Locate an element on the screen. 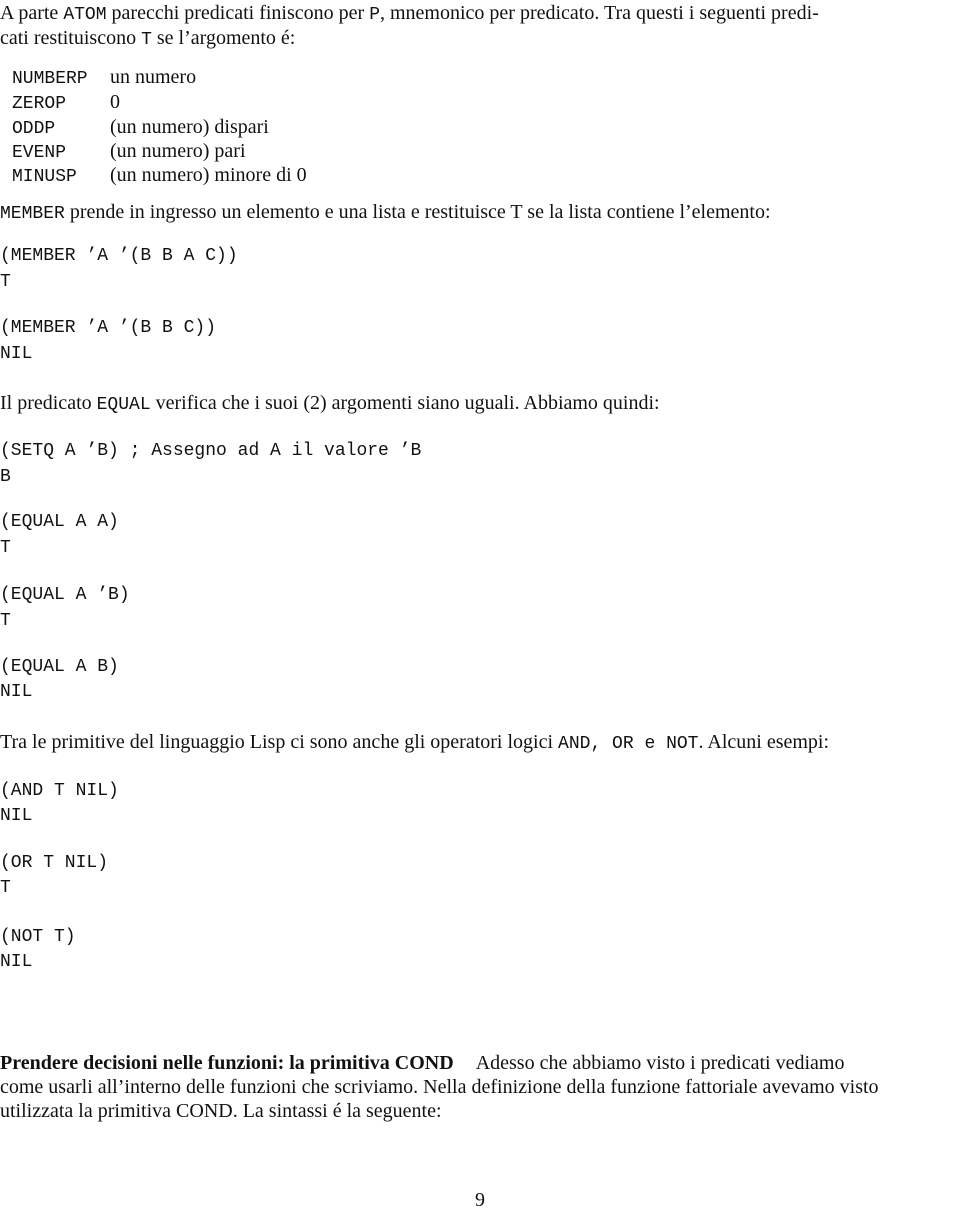 The width and height of the screenshot is (960, 1212). intro-text: parecchi predicati finiscono per is located at coordinates (238, 13).